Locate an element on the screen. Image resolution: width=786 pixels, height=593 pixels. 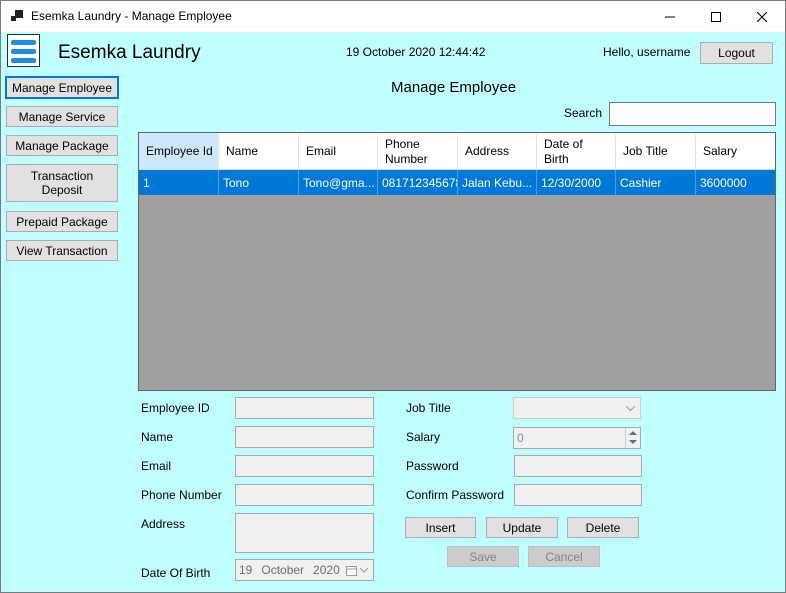
hamburger-menu-icon is located at coordinates (23, 50).